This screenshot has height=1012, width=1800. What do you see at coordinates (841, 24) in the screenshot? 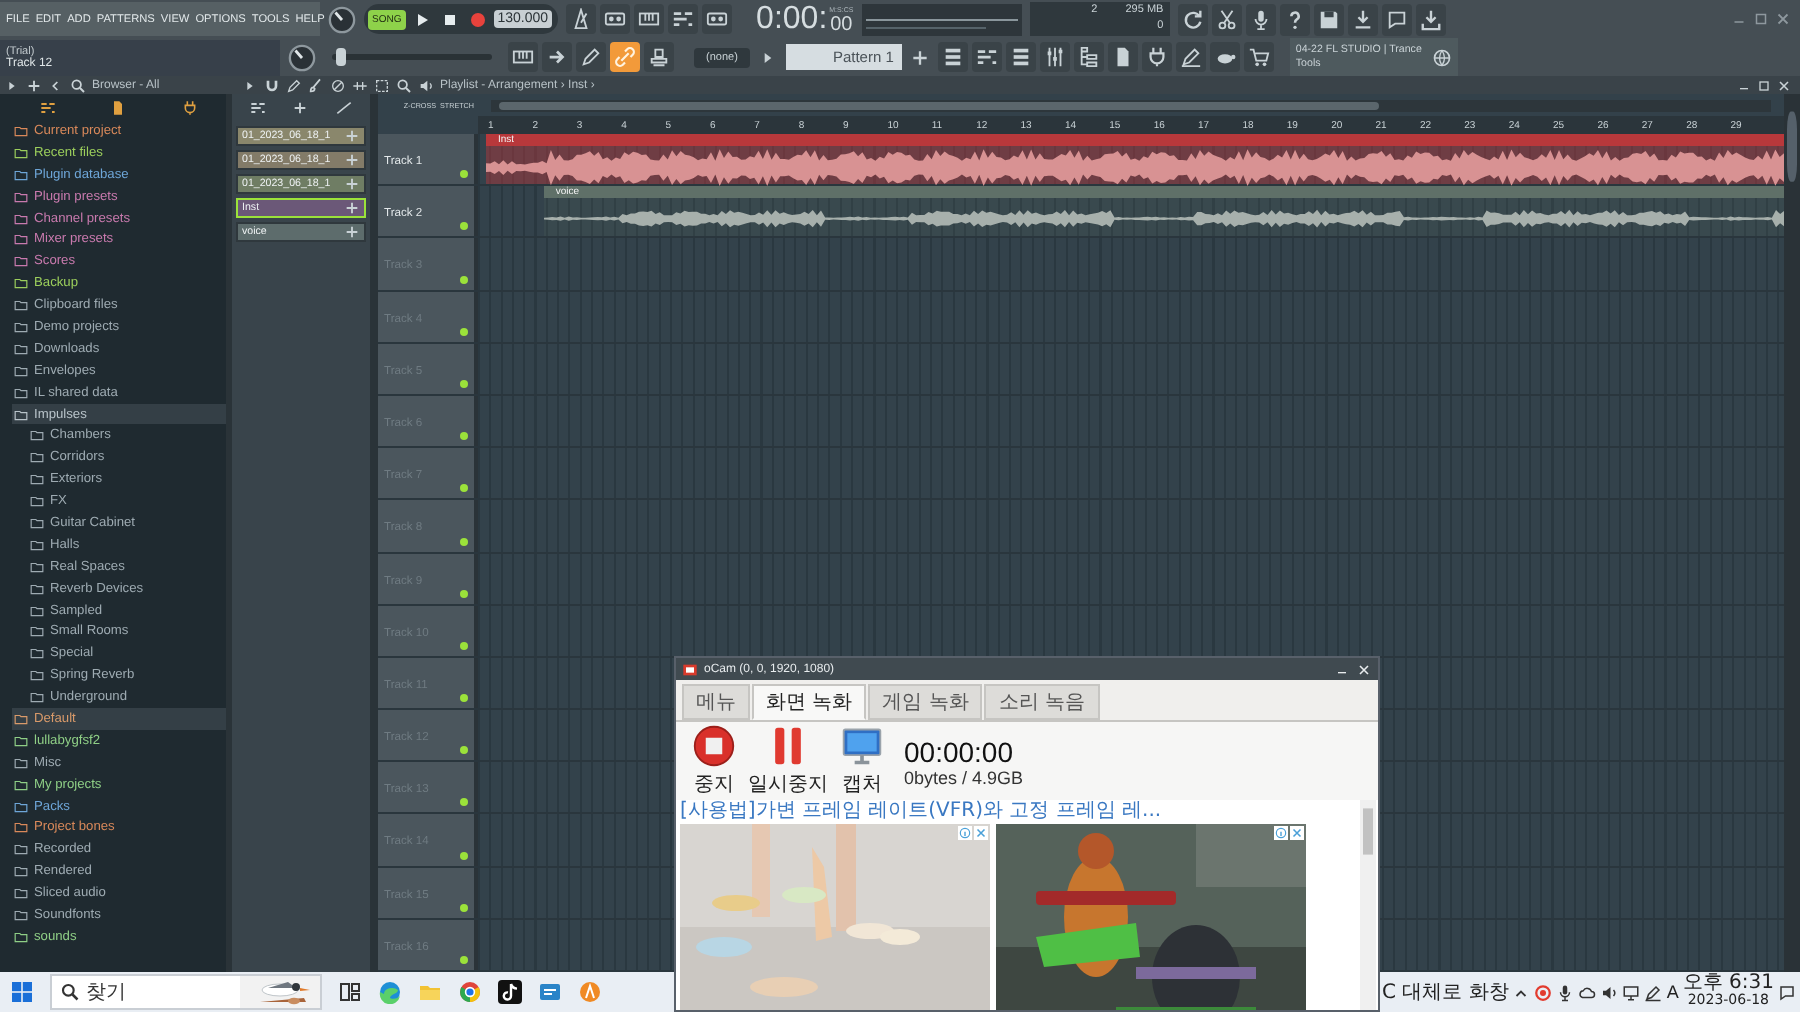
I see `time-fraction: 00` at bounding box center [841, 24].